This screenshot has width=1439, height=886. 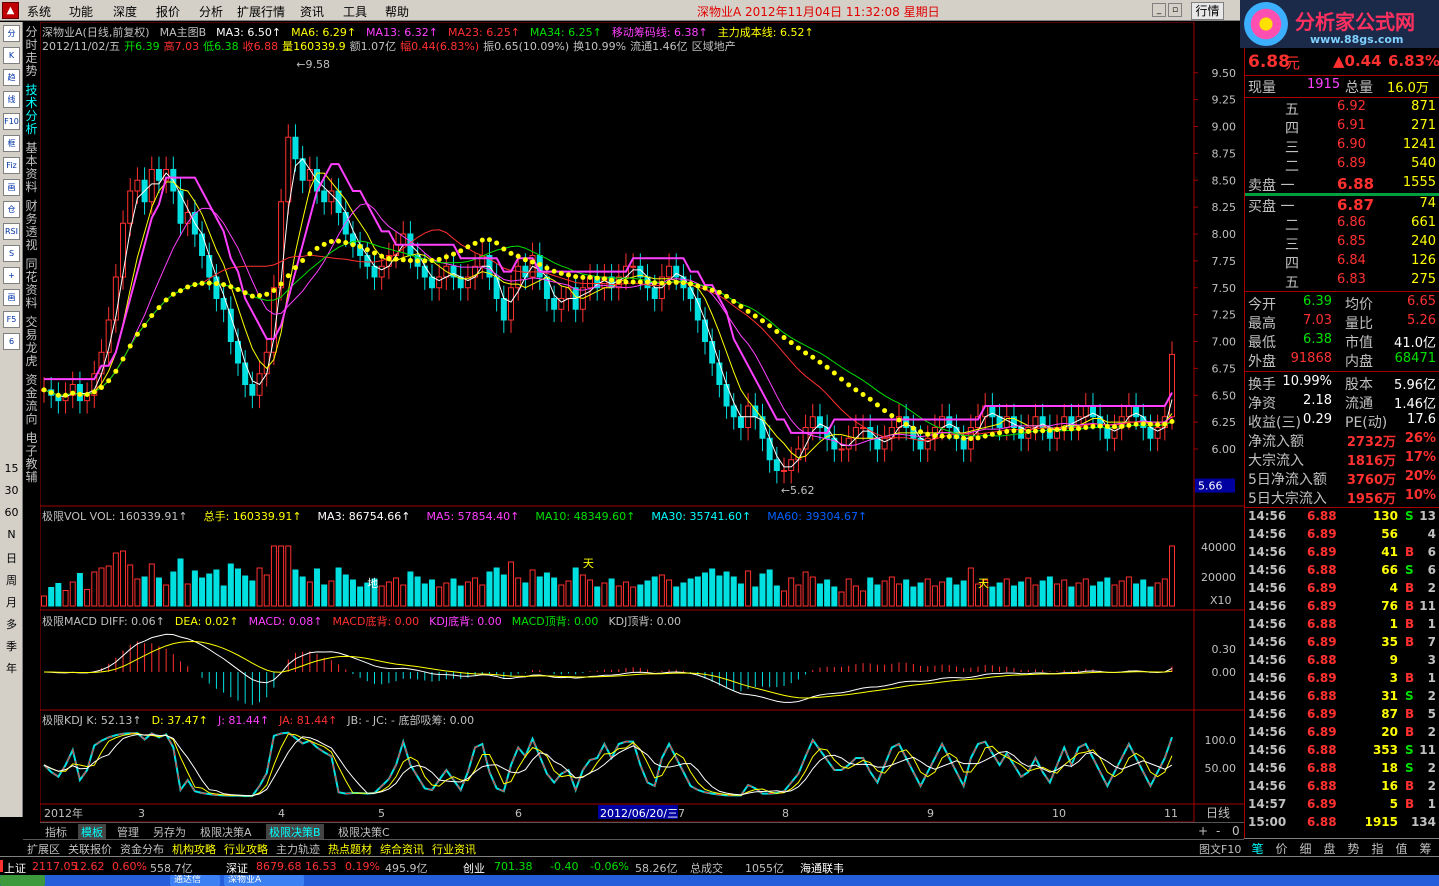 I want to click on buy-level: 四 6.84 126, so click(x=1342, y=262).